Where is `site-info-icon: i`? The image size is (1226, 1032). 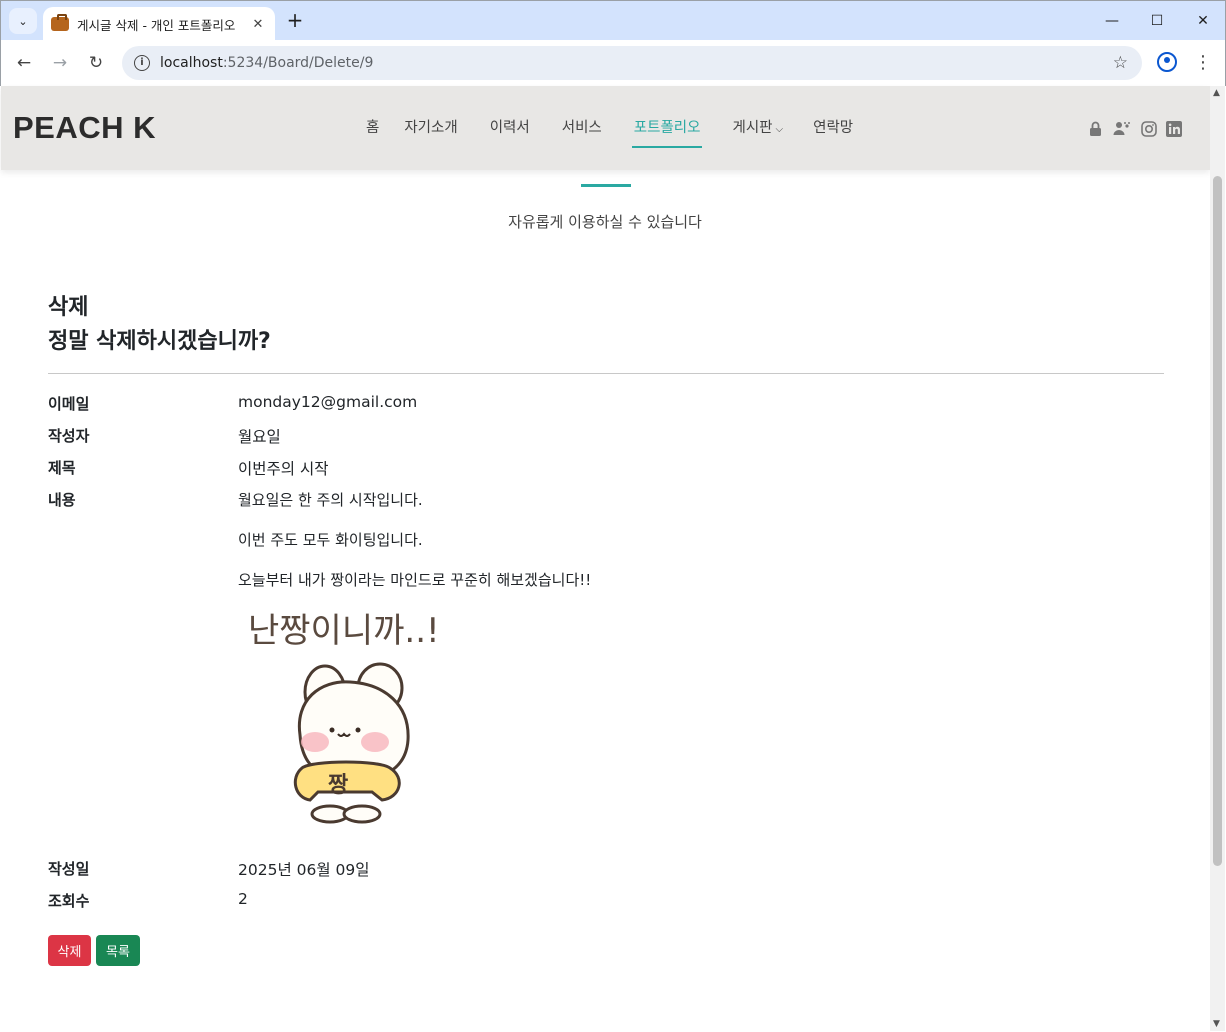
site-info-icon: i is located at coordinates (142, 63).